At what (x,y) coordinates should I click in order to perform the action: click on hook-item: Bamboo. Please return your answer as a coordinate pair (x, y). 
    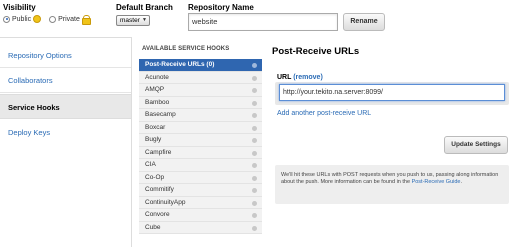
    Looking at the image, I should click on (200, 102).